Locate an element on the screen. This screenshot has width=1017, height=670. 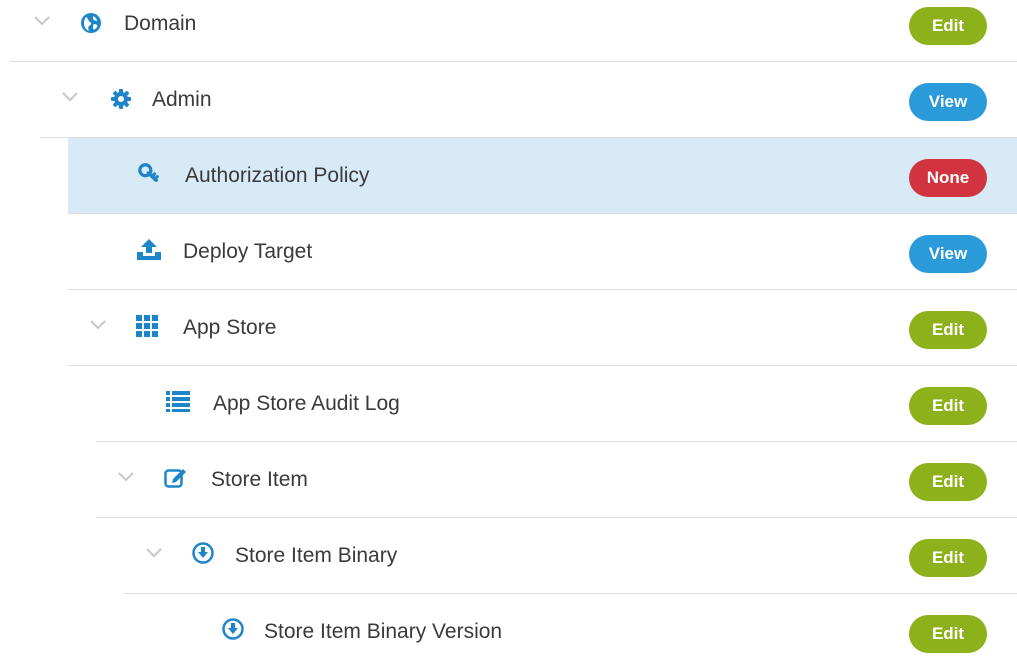
tree-row-authorization-policy: Authorization Policy None is located at coordinates (542, 176).